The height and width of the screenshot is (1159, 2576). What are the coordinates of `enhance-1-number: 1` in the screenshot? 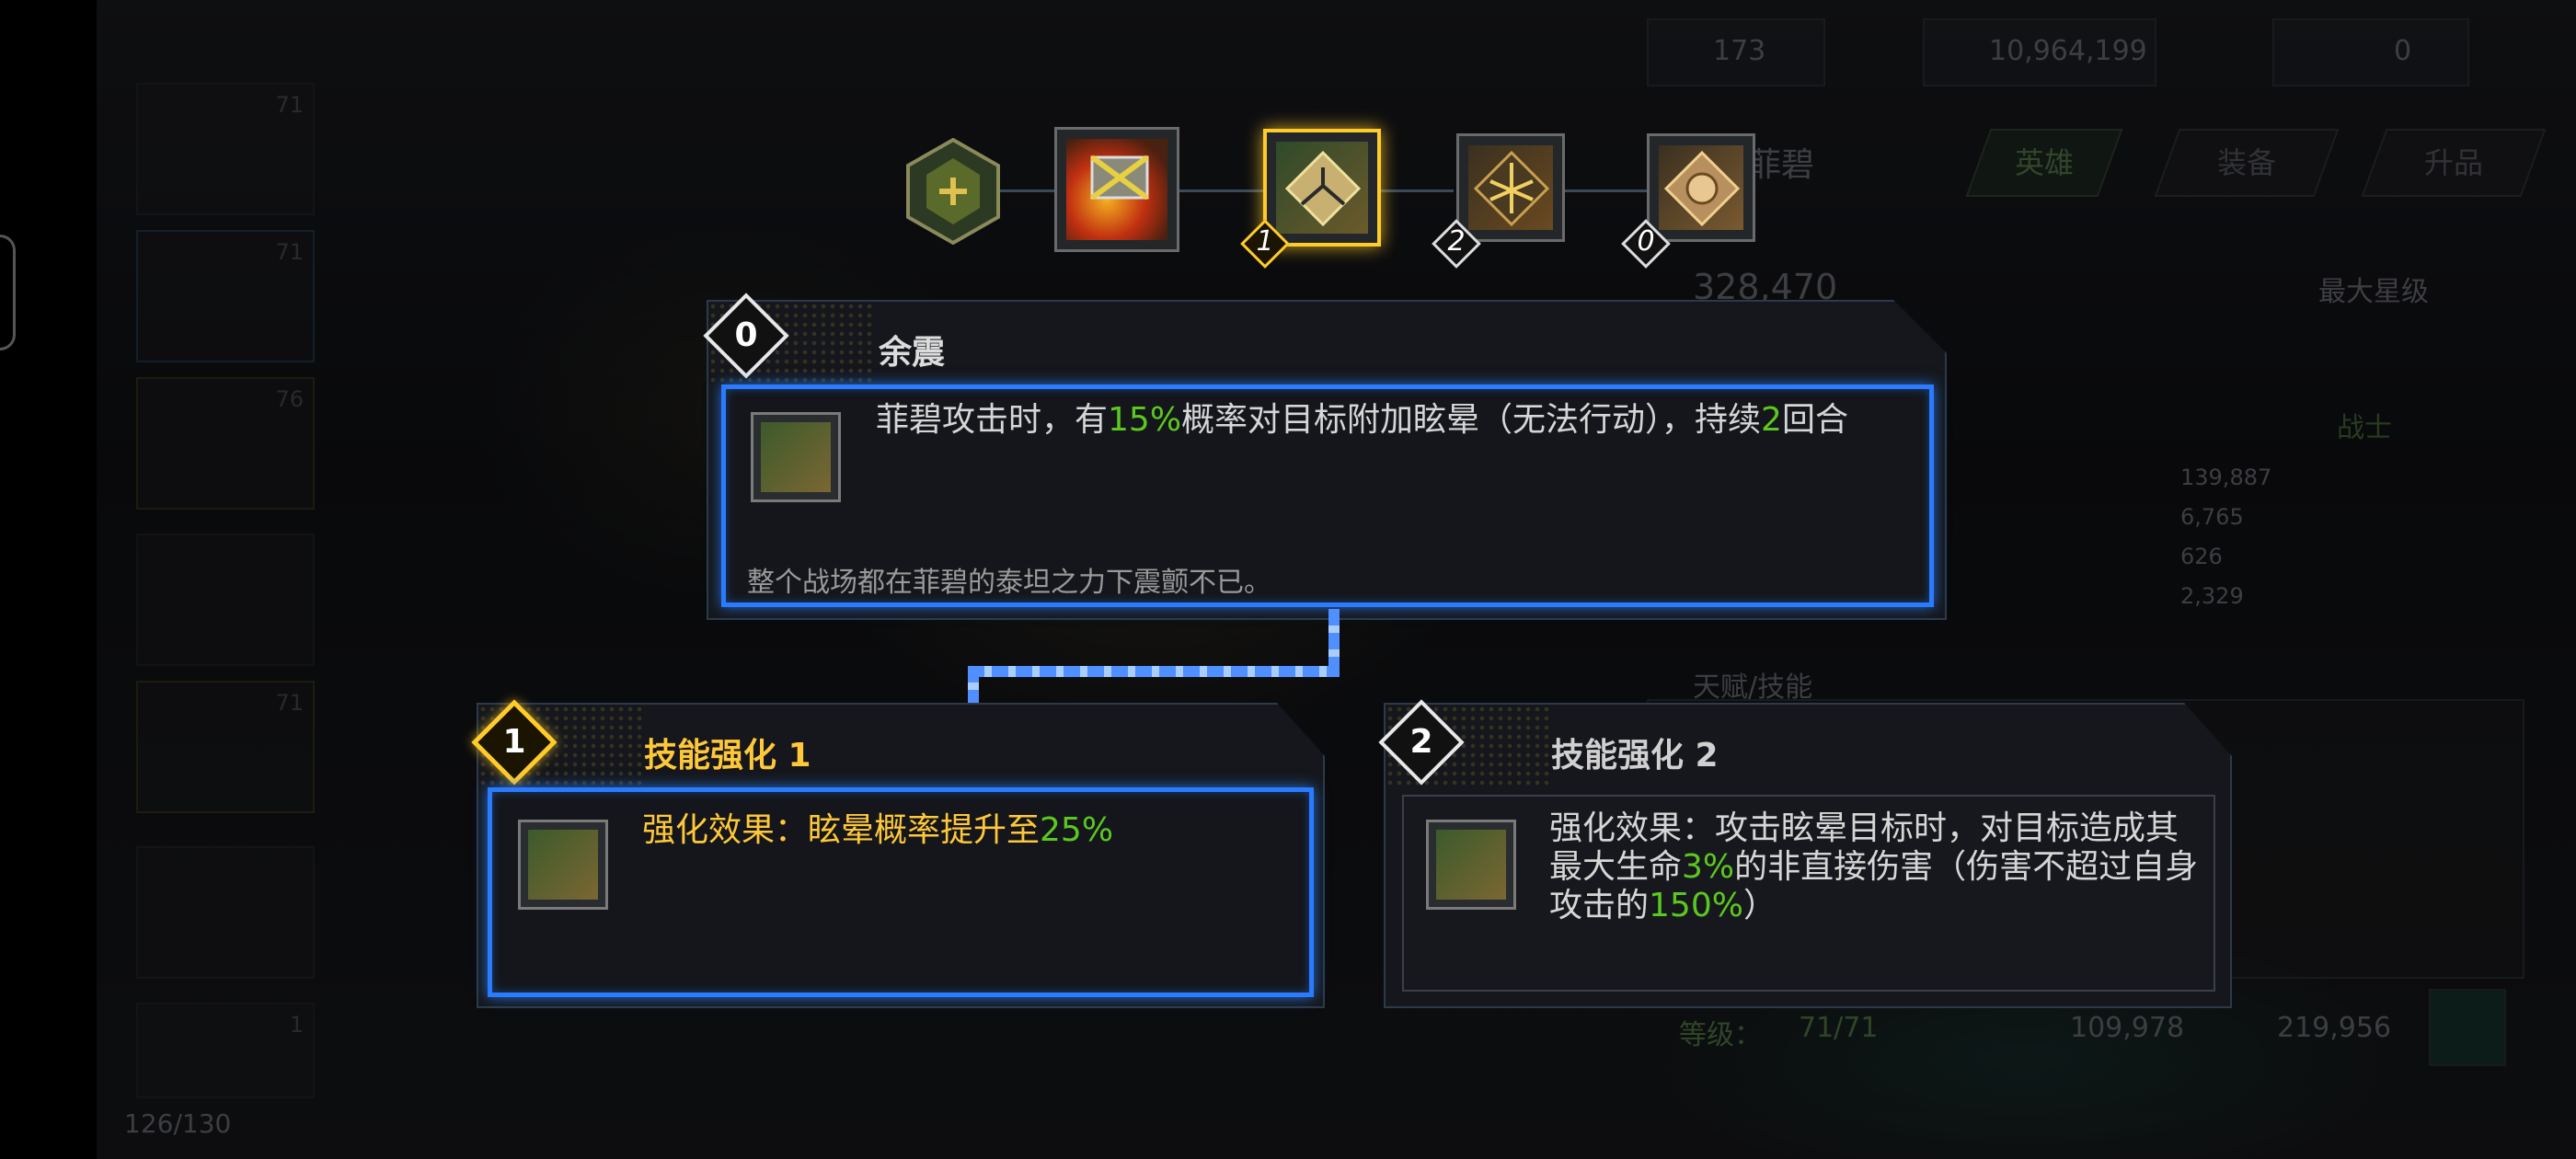 It's located at (514, 742).